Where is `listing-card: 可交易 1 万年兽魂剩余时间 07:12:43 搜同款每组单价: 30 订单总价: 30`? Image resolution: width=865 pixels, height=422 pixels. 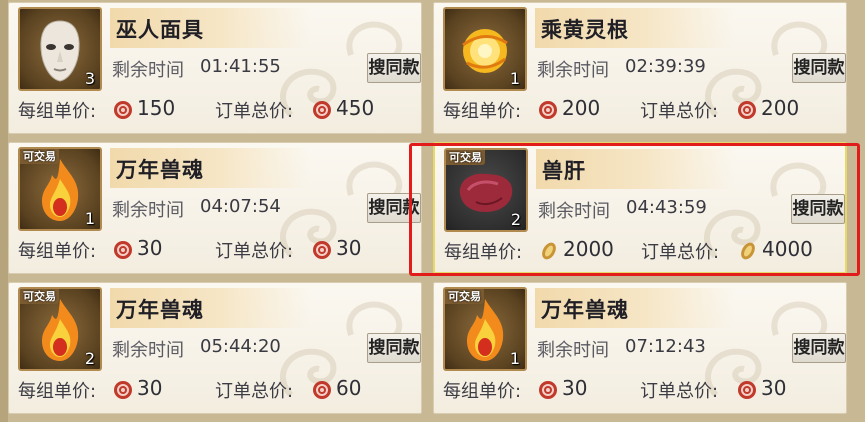
listing-card: 可交易 1 万年兽魂剩余时间 07:12:43 搜同款每组单价: 30 订单总价: 30 is located at coordinates (640, 348).